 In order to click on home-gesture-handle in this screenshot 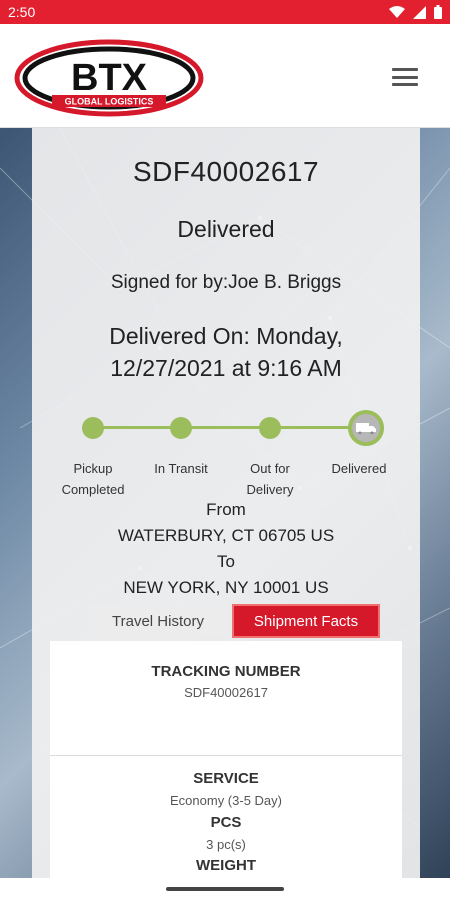, I will do `click(225, 889)`.